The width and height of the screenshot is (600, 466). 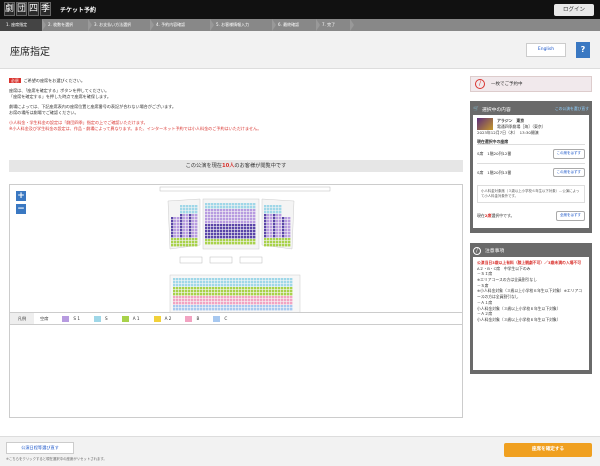 What do you see at coordinates (236, 166) in the screenshot?
I see `viewer-count-bar: この公演を現在10人のお客様が閲覧中です` at bounding box center [236, 166].